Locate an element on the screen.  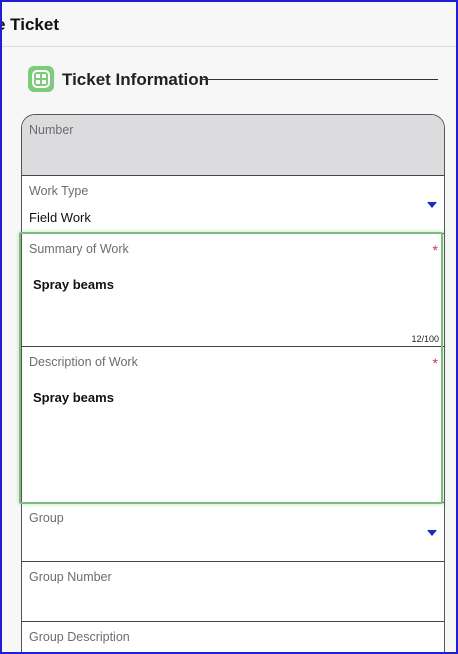
group-description-label: Group Description is located at coordinates (79, 637).